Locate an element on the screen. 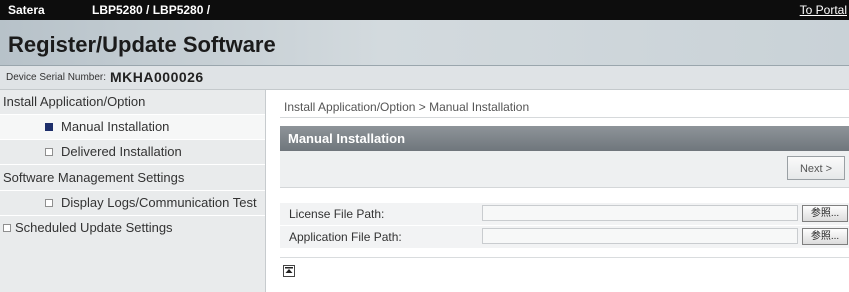  arrow-up-to-top-icon is located at coordinates (289, 270).